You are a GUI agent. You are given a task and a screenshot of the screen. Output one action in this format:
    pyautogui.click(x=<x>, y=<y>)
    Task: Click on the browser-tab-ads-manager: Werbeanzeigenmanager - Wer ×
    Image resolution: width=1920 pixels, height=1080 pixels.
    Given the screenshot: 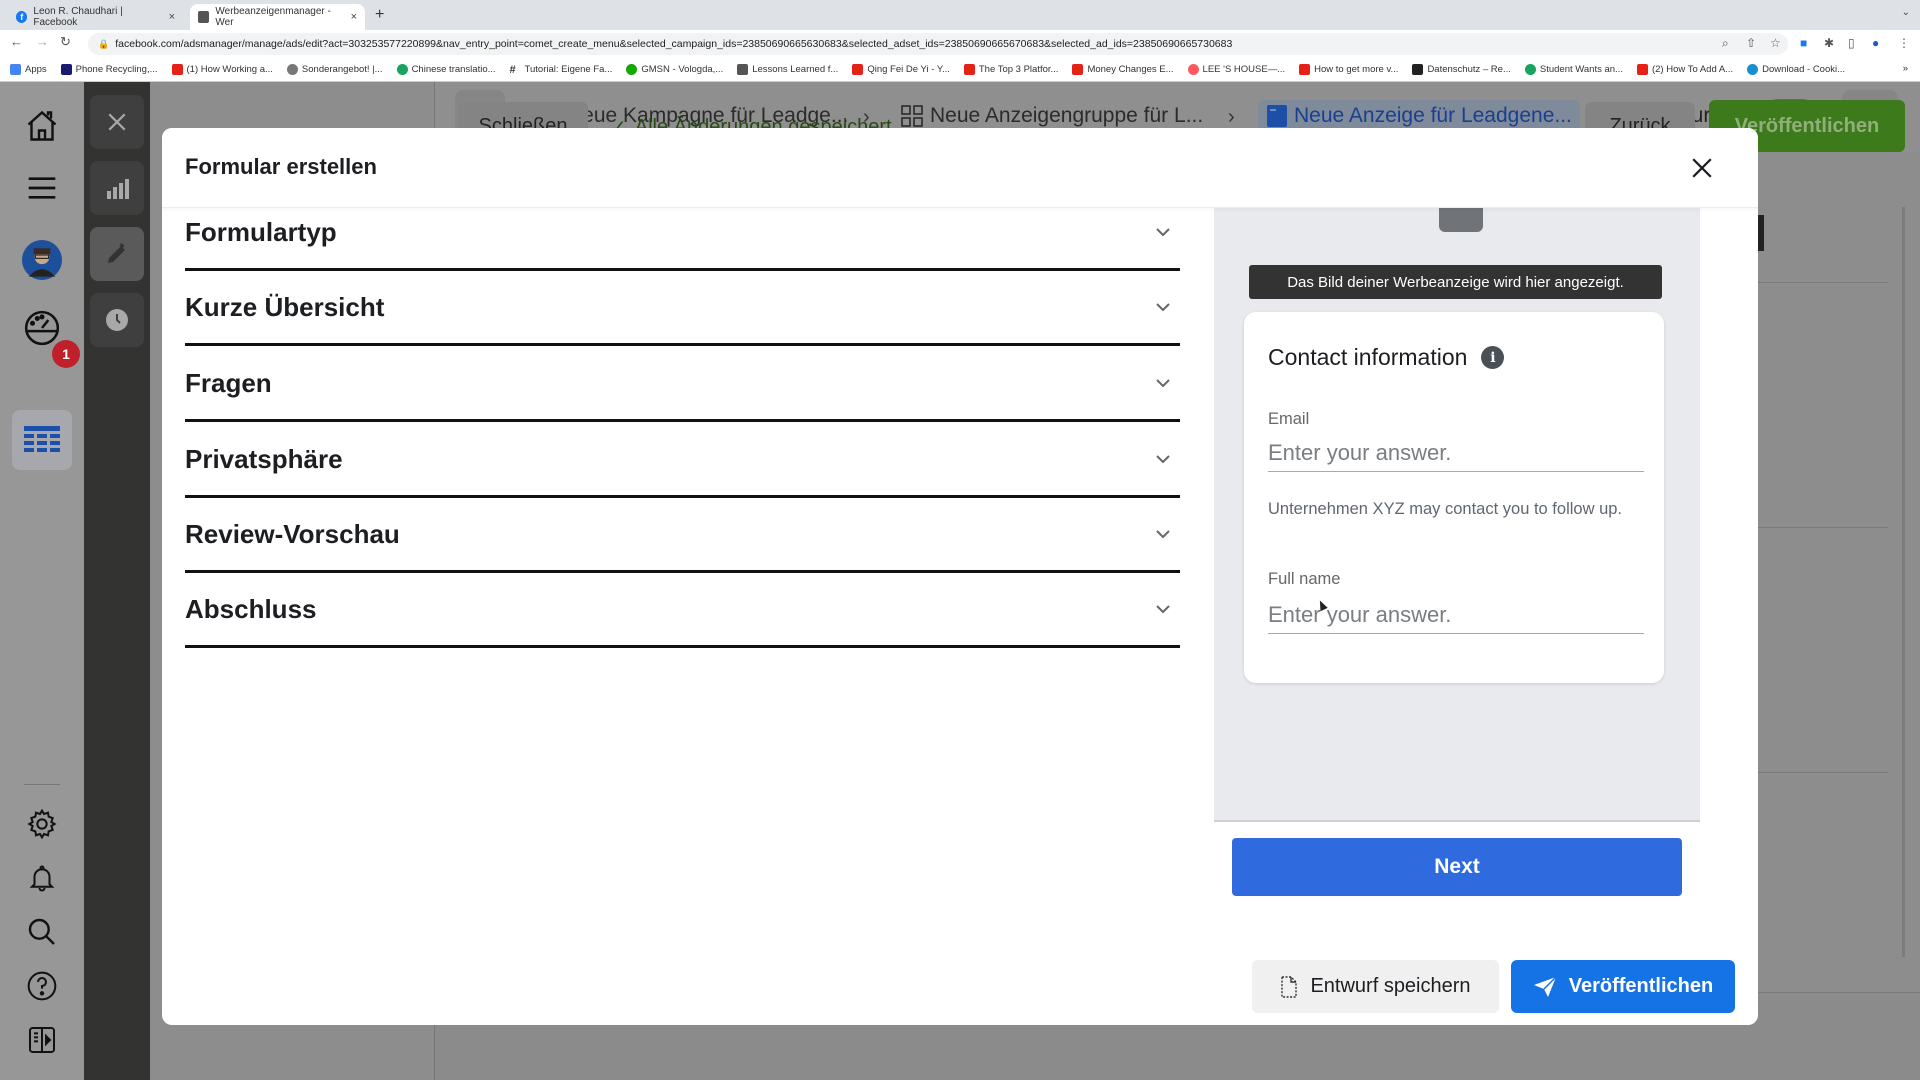 What is the action you would take?
    pyautogui.click(x=277, y=17)
    